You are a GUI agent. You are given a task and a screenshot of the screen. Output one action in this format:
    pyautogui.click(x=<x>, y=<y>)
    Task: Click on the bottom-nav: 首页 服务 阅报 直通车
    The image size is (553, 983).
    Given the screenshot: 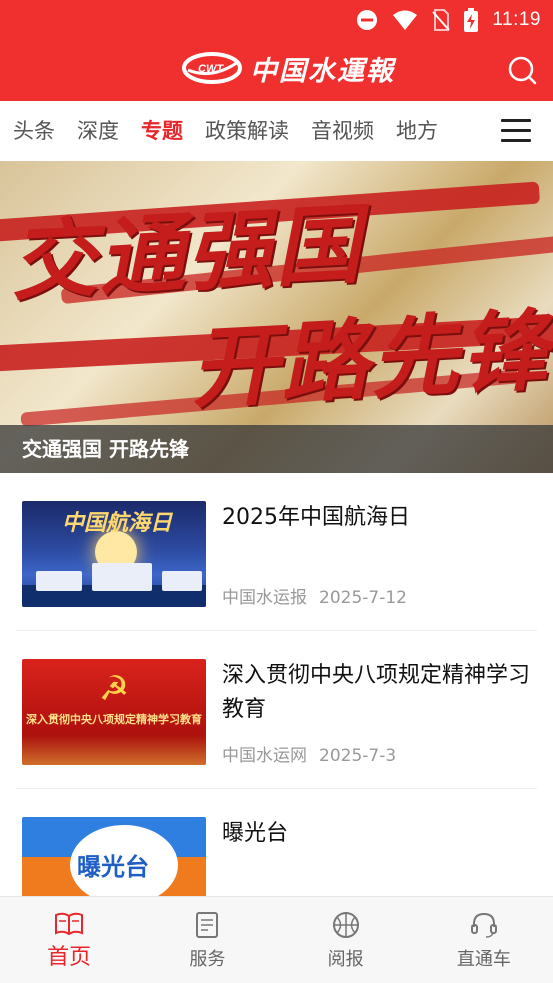 What is the action you would take?
    pyautogui.click(x=276, y=939)
    